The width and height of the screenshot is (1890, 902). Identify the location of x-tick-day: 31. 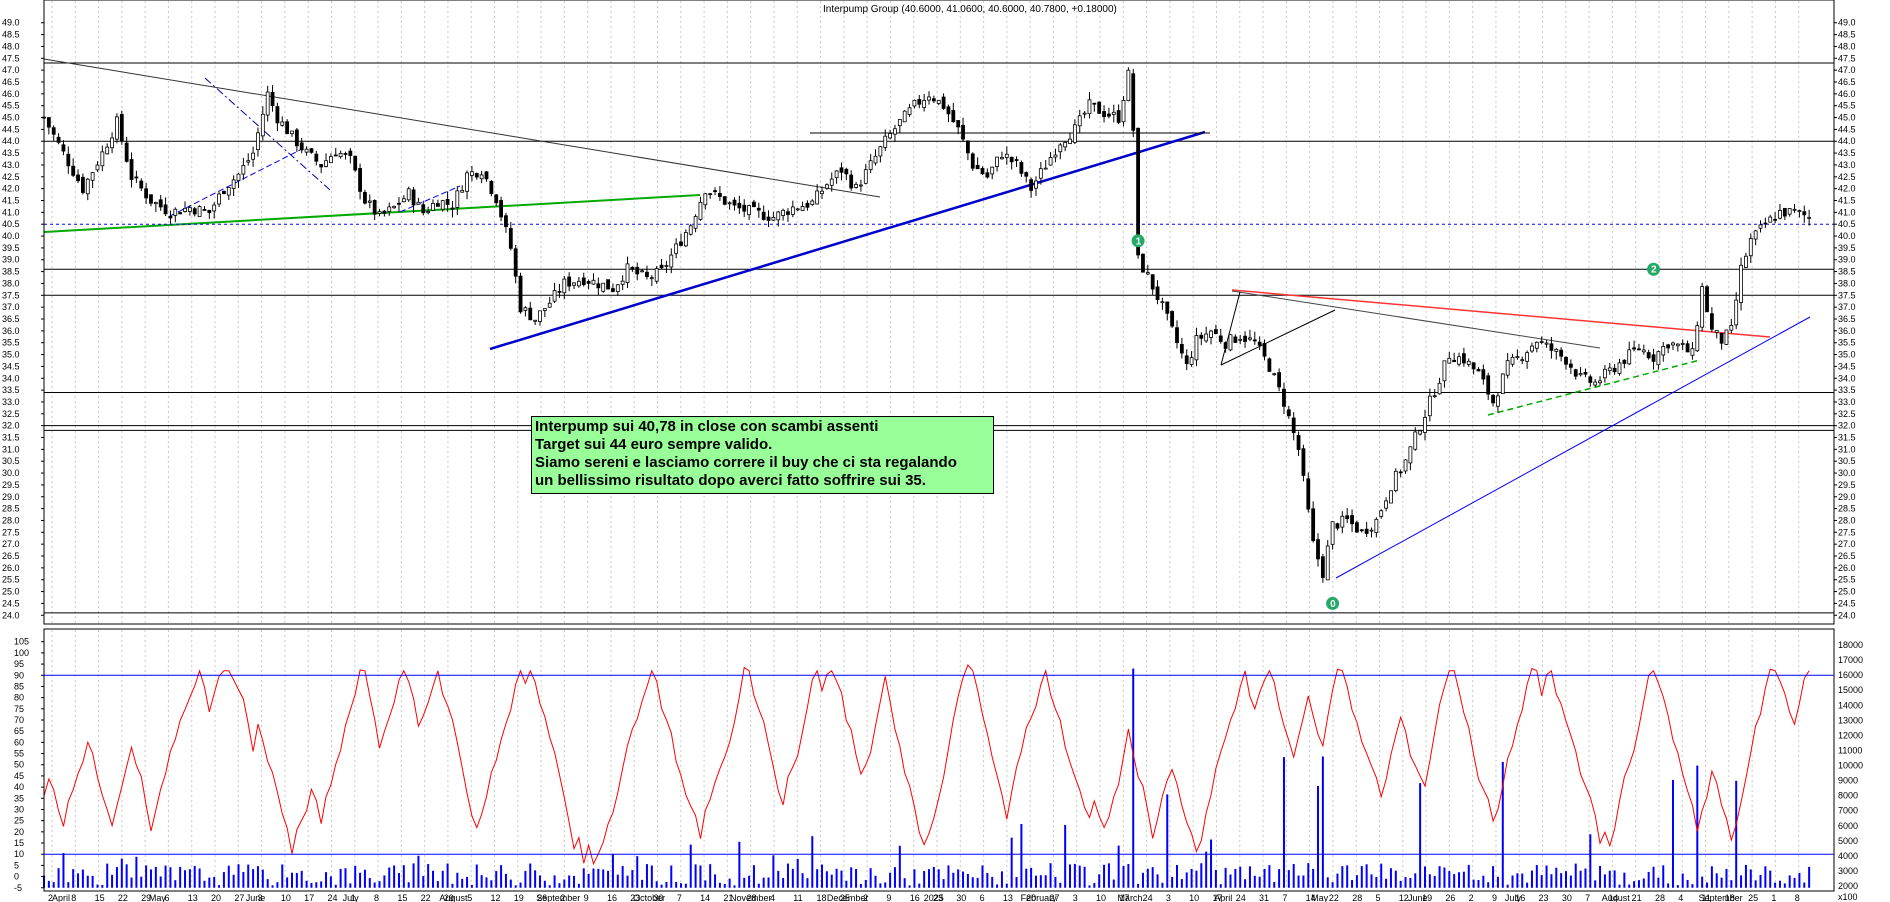
(1264, 897).